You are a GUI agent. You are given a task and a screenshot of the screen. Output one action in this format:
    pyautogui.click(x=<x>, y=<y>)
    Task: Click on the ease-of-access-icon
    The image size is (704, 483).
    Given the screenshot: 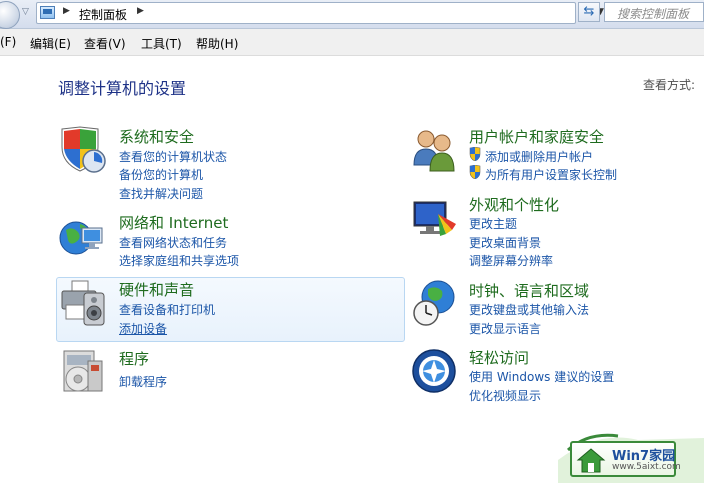 What is the action you would take?
    pyautogui.click(x=434, y=371)
    